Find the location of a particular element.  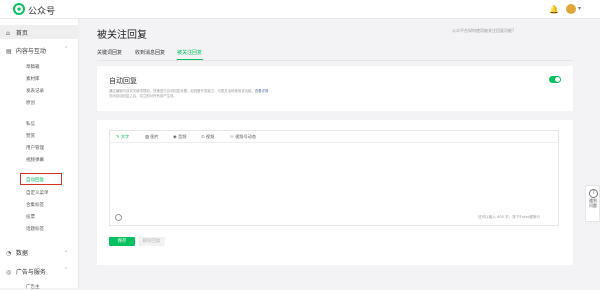

sidebar-item-label: 首页 is located at coordinates (21, 33).